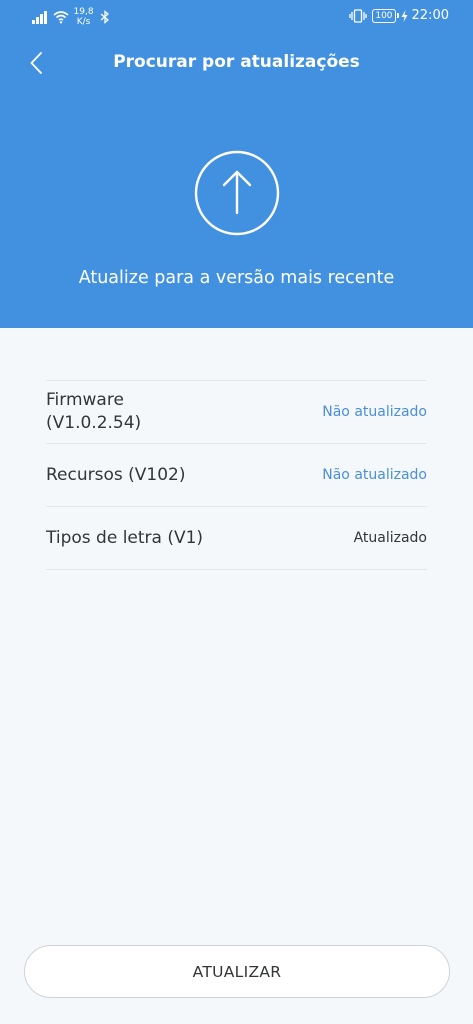 The width and height of the screenshot is (473, 1024). Describe the element at coordinates (390, 538) in the screenshot. I see `status-label: Atualizado` at that location.